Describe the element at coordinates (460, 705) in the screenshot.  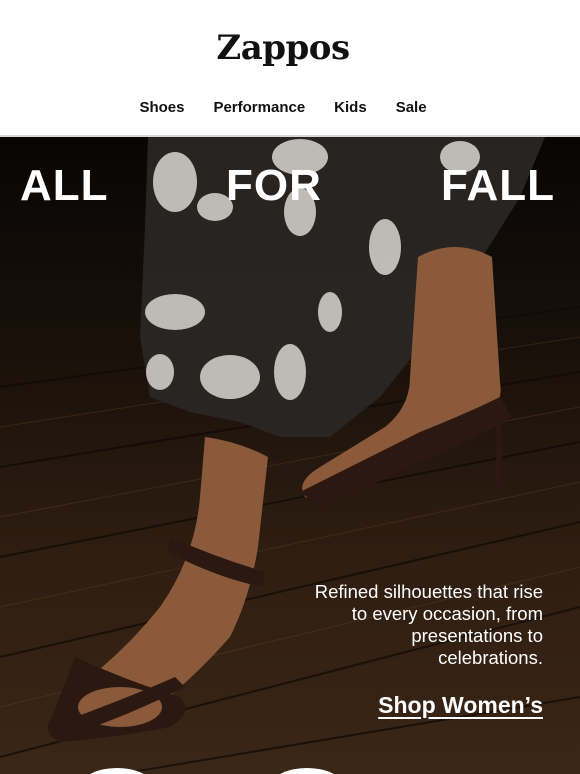
I see `shop-womens-link: Shop Women’s` at that location.